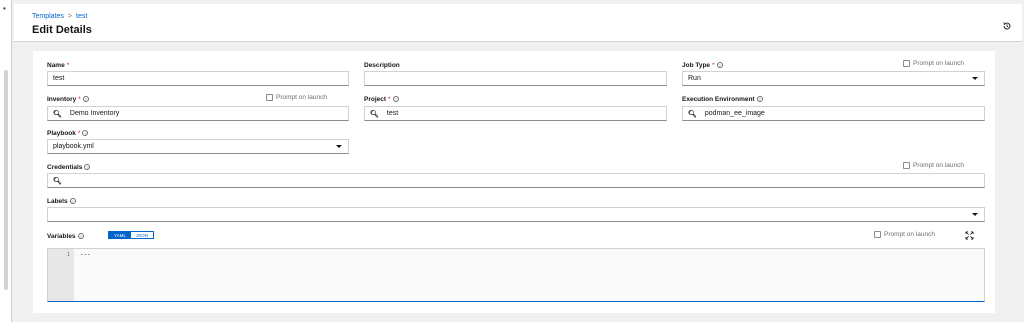  What do you see at coordinates (198, 78) in the screenshot?
I see `name-input: test` at bounding box center [198, 78].